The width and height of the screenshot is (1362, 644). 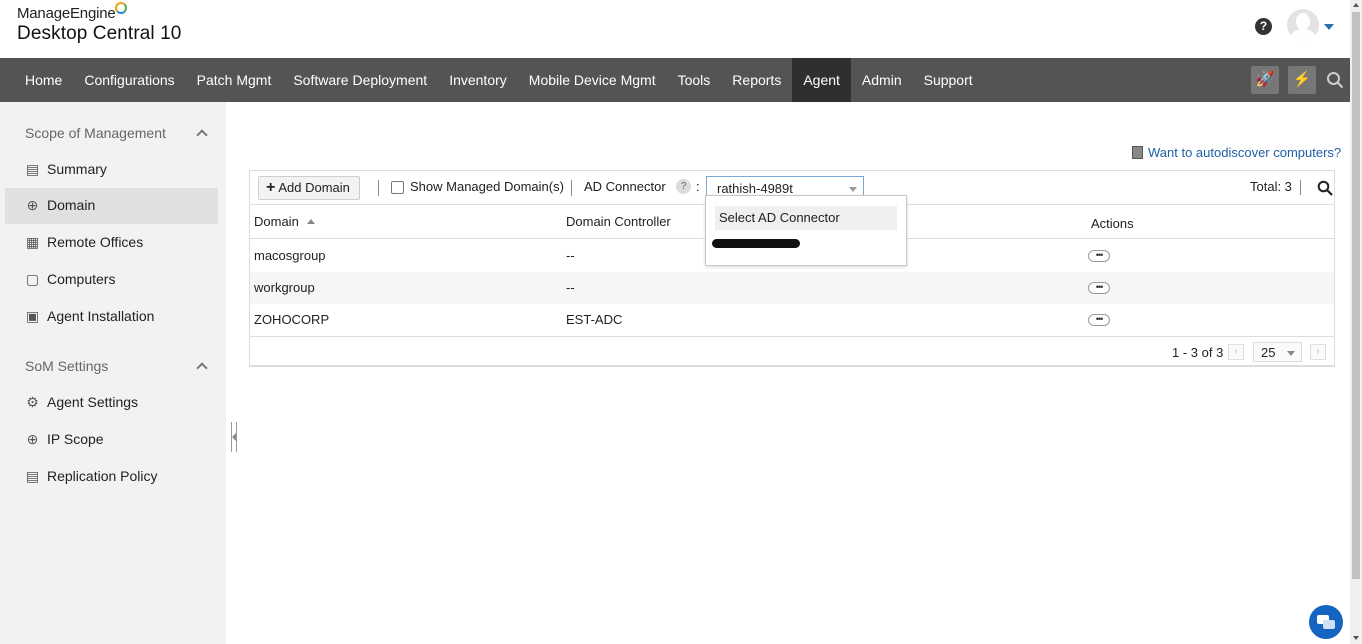 I want to click on show-managed-checkbox, so click(x=397, y=187).